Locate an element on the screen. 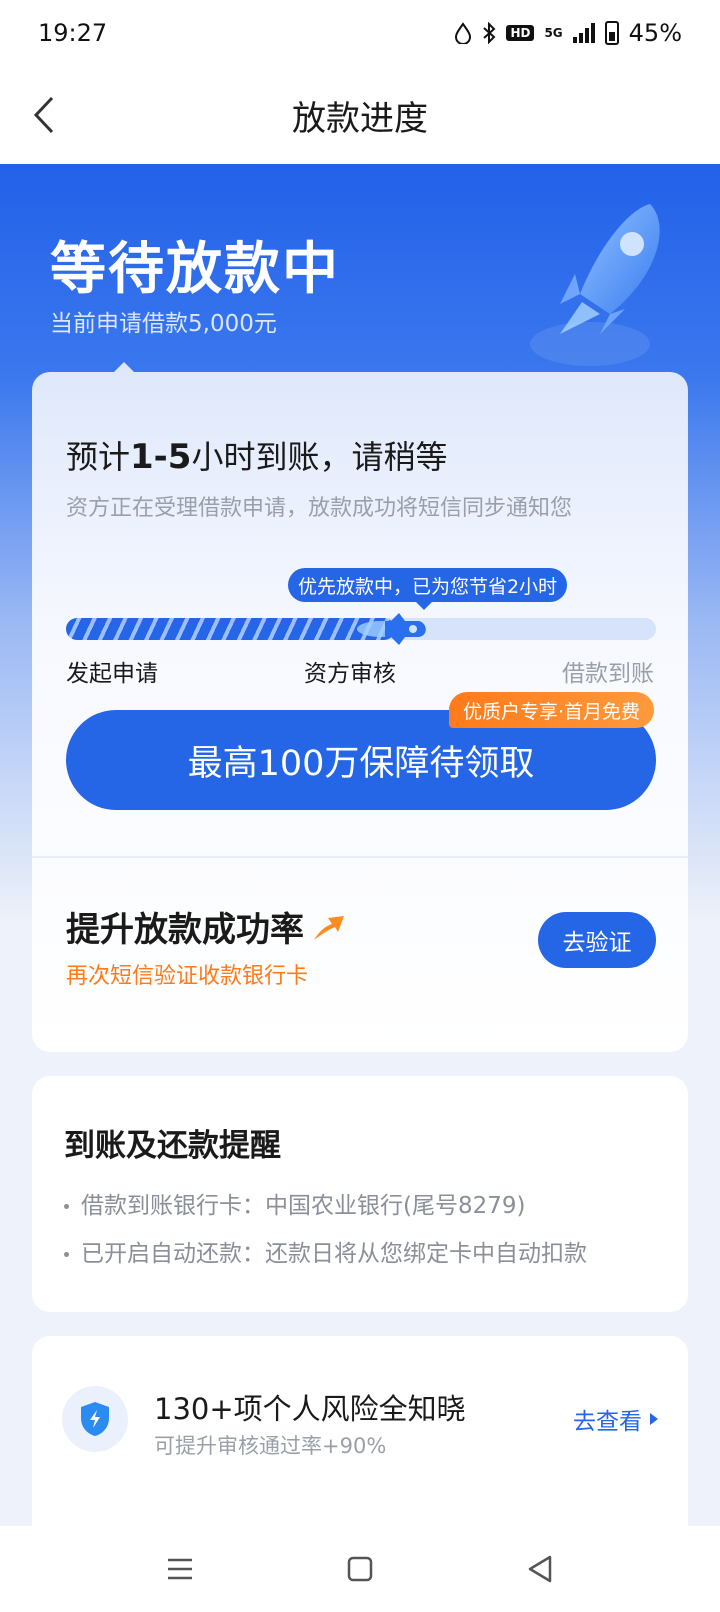  battery-icon is located at coordinates (611, 33).